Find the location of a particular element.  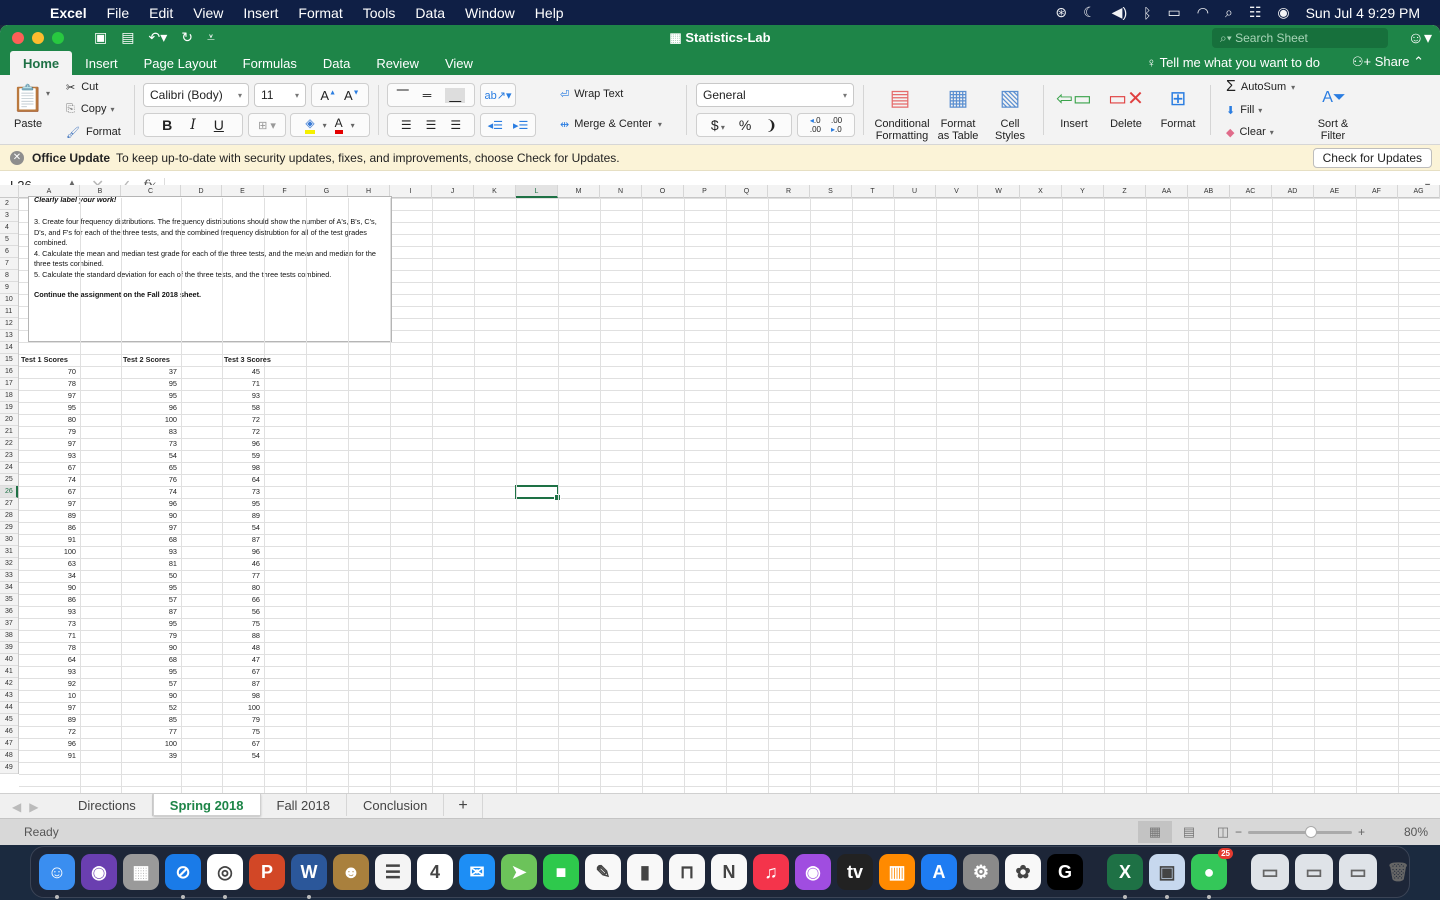

score-cell: 80 is located at coordinates (47, 420).